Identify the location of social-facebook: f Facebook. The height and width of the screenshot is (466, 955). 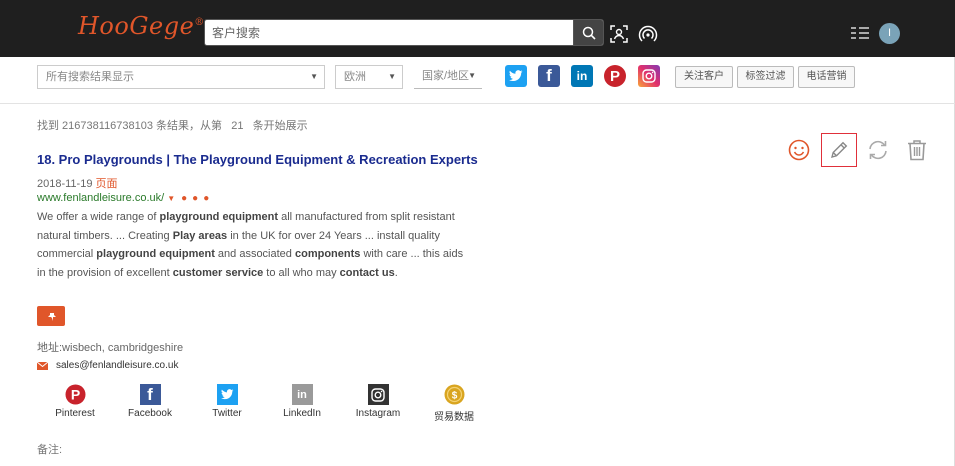
(150, 401).